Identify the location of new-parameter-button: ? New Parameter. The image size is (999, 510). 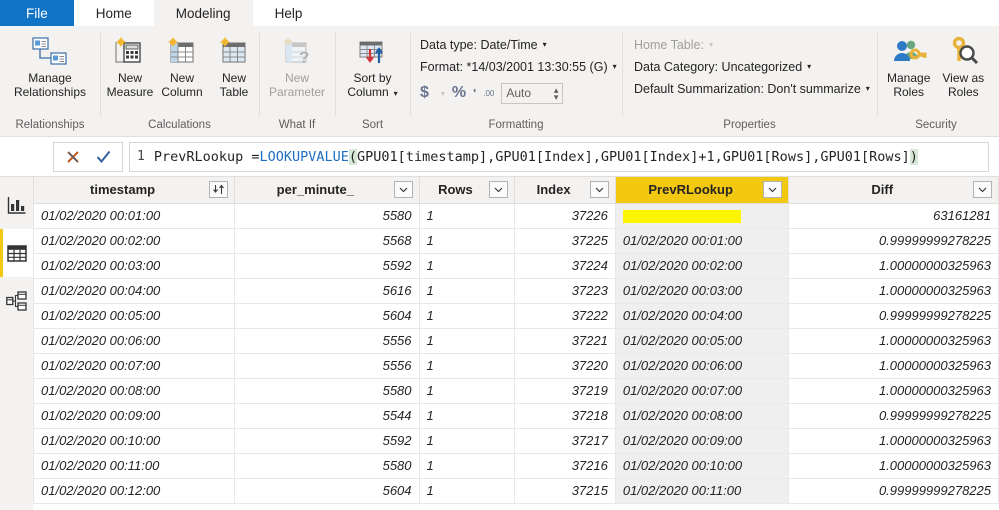
(297, 66).